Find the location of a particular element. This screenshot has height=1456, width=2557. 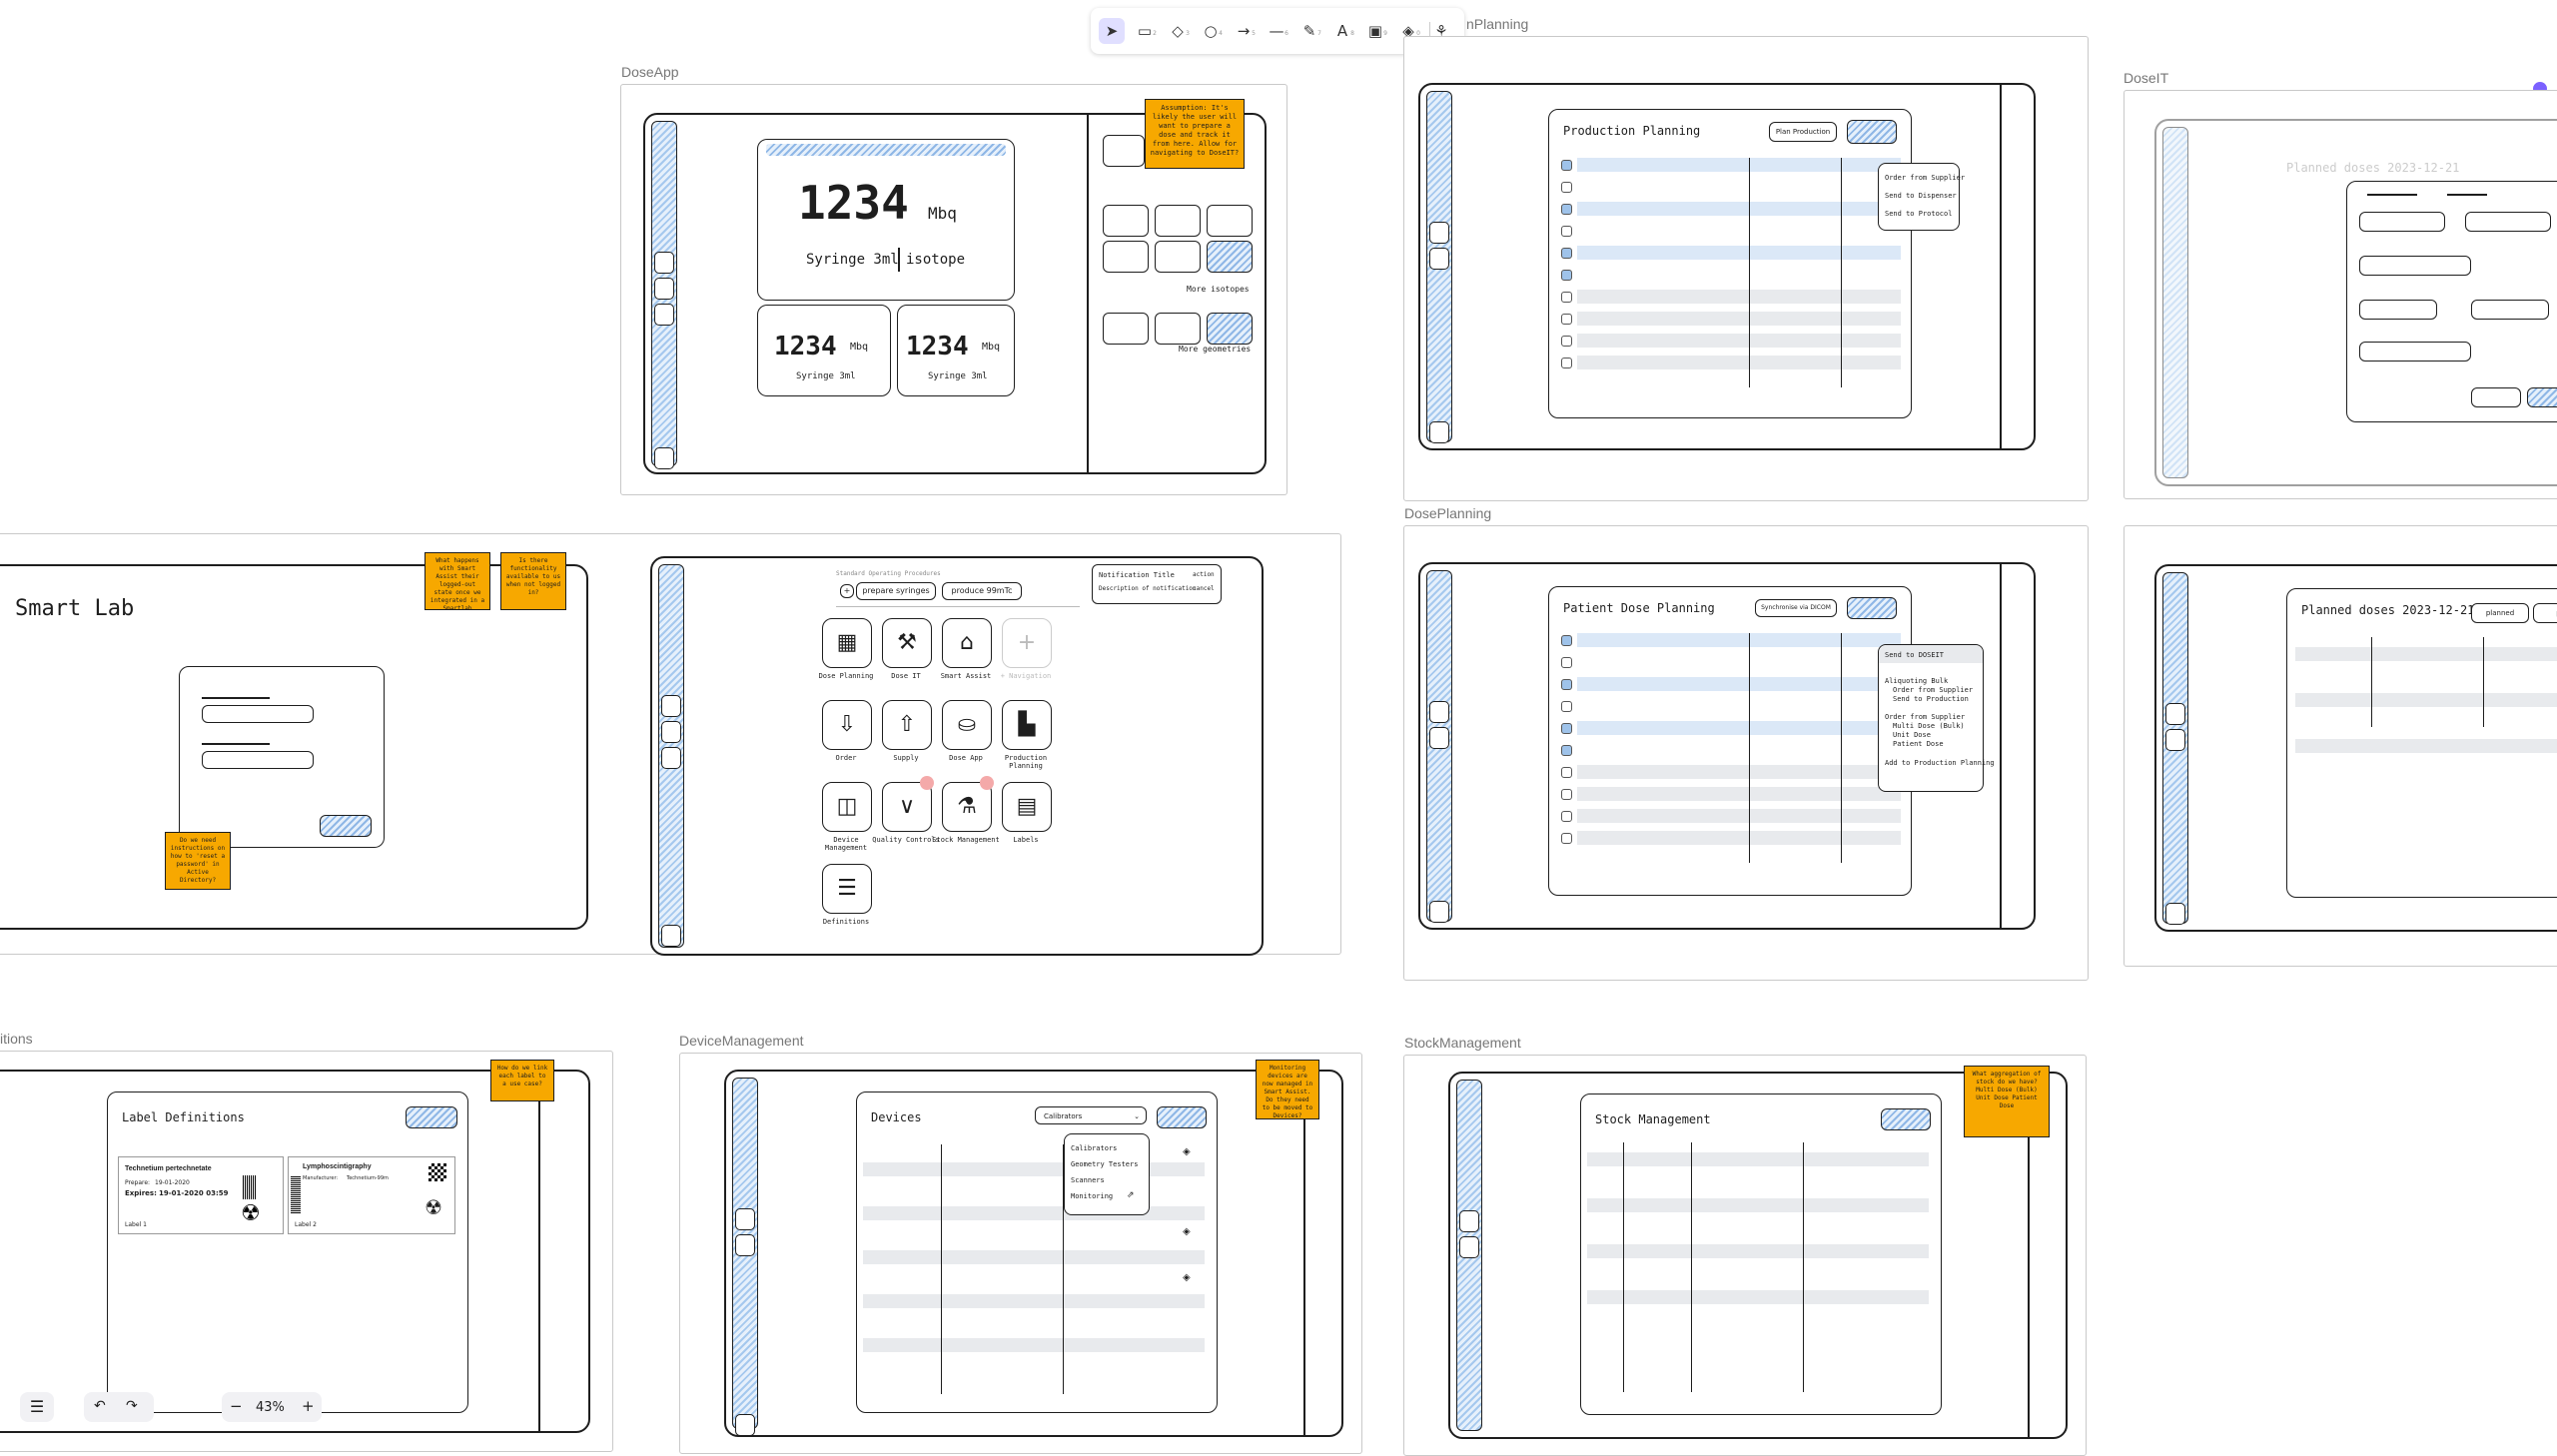

username-input is located at coordinates (258, 714).